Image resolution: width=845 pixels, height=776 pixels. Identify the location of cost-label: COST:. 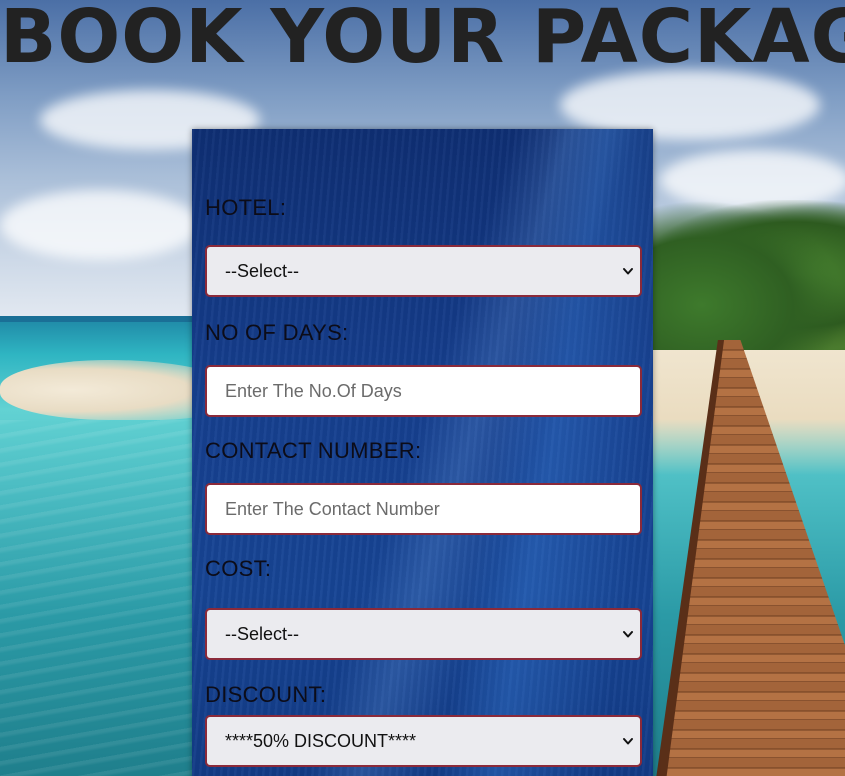
(238, 568).